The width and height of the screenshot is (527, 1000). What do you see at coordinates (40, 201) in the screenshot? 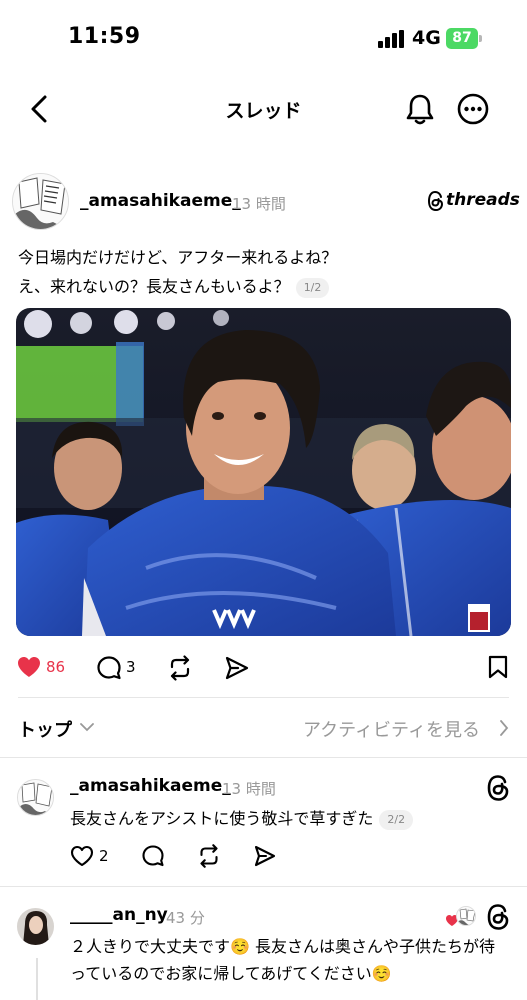
I see `avatar` at bounding box center [40, 201].